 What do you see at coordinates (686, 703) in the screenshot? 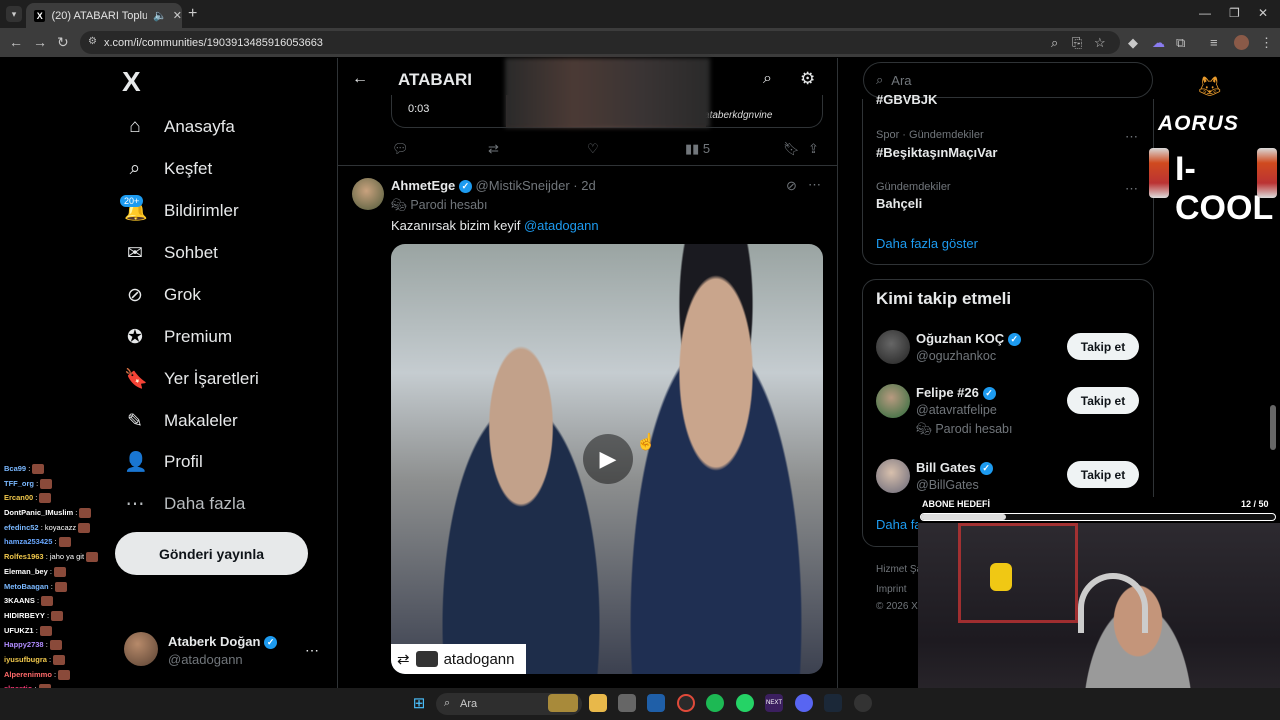
I see `chrome-icon` at bounding box center [686, 703].